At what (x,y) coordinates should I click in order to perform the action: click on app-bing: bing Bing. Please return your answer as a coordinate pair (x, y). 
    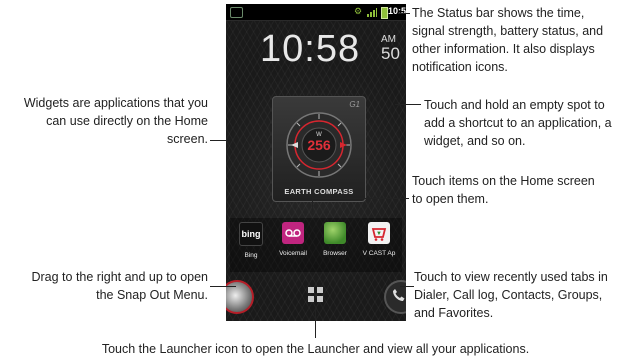
    Looking at the image, I should click on (251, 240).